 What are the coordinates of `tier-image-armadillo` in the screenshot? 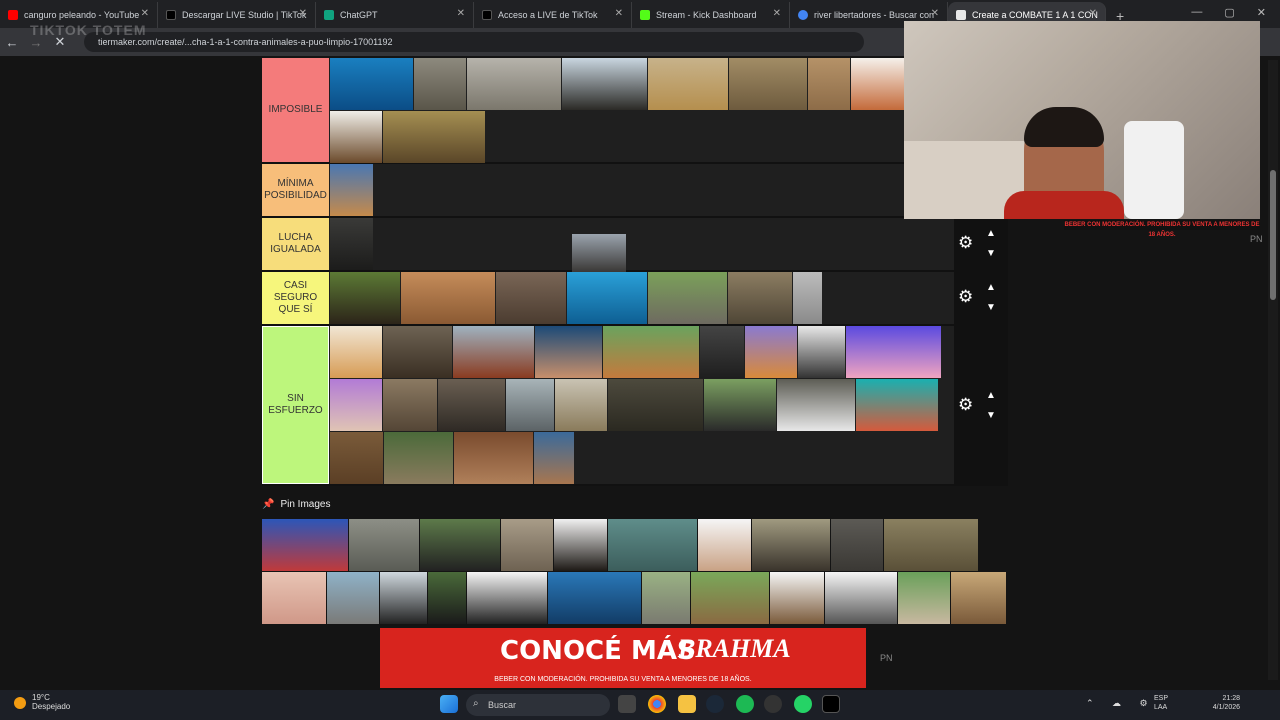 It's located at (493, 458).